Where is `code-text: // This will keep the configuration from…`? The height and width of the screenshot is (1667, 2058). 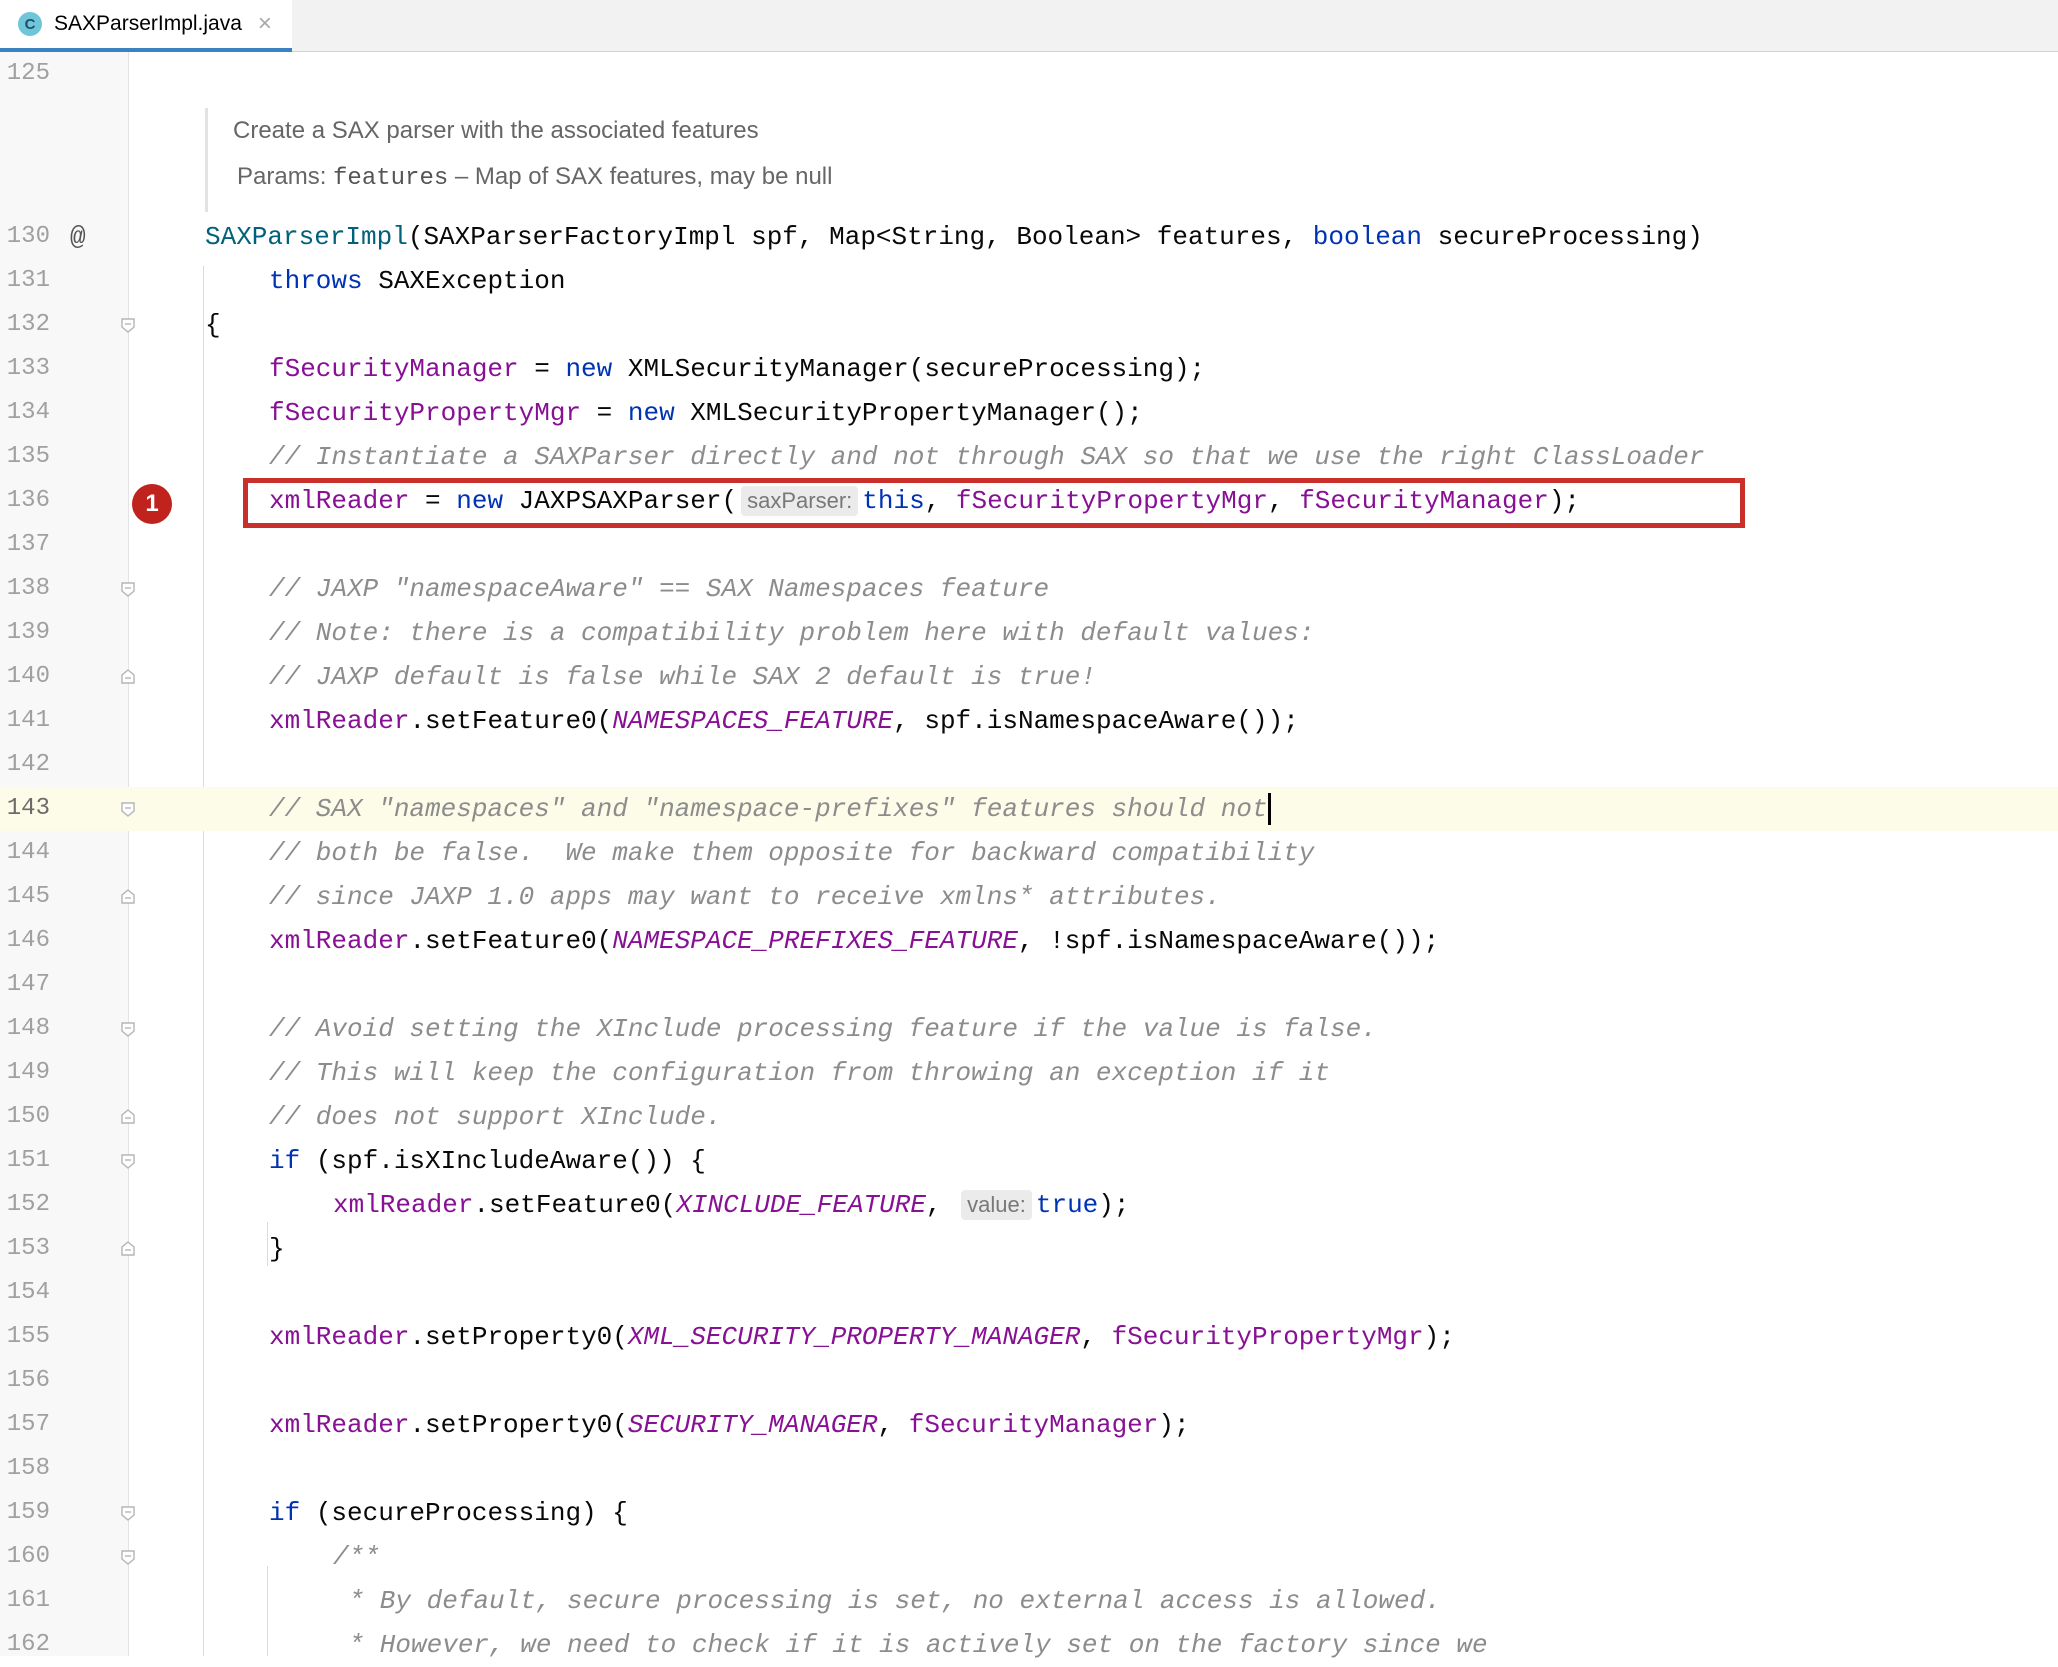
code-text: // This will keep the configuration from… is located at coordinates (799, 1073).